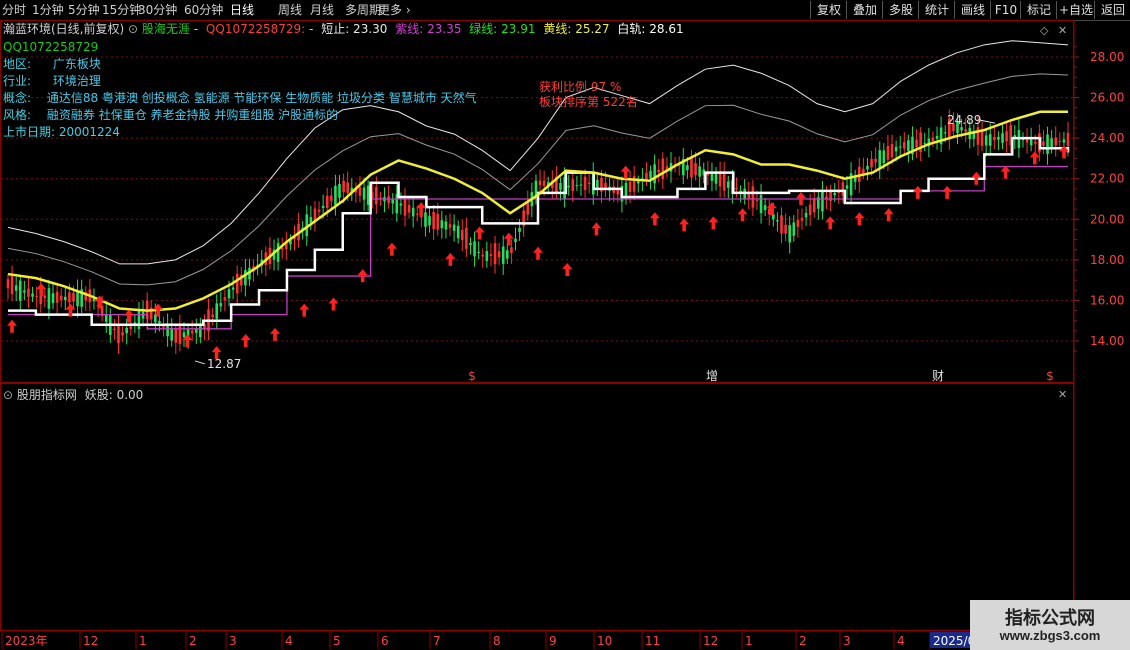 The height and width of the screenshot is (650, 1130). Describe the element at coordinates (1112, 10) in the screenshot. I see `toolbar-button-8: 返回` at that location.